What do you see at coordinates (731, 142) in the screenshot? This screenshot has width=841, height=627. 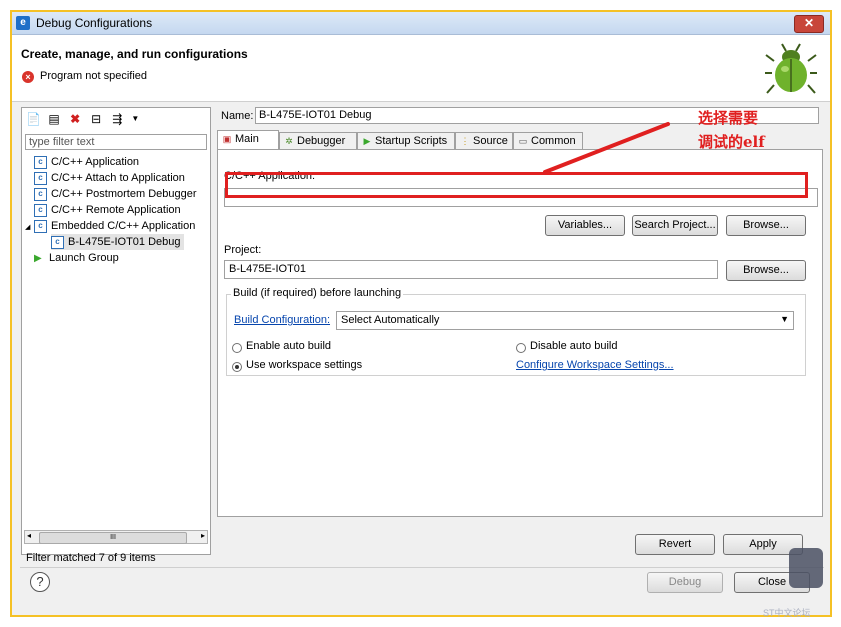 I see `annotation-line2: 调试的elf` at bounding box center [731, 142].